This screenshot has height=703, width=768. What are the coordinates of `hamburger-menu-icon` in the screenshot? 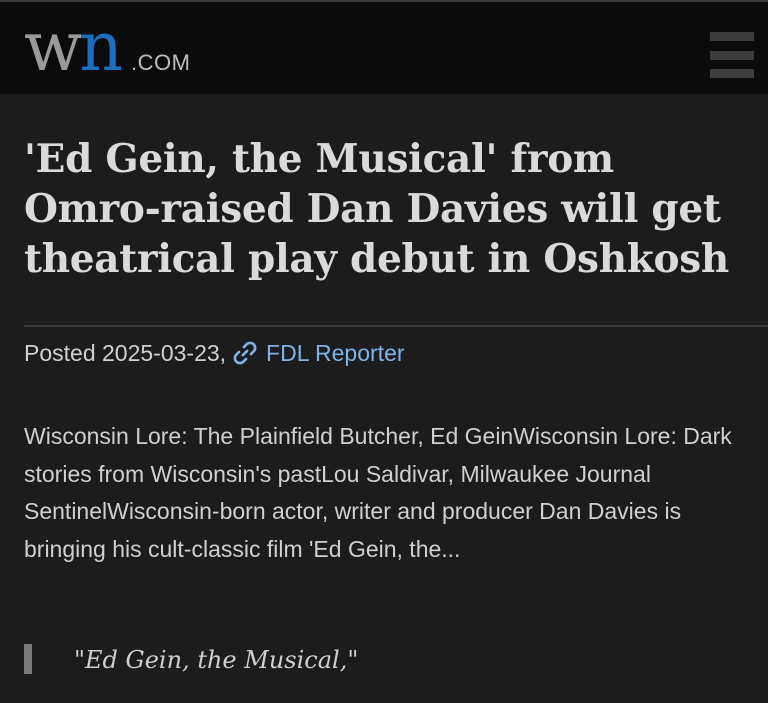 It's located at (732, 55).